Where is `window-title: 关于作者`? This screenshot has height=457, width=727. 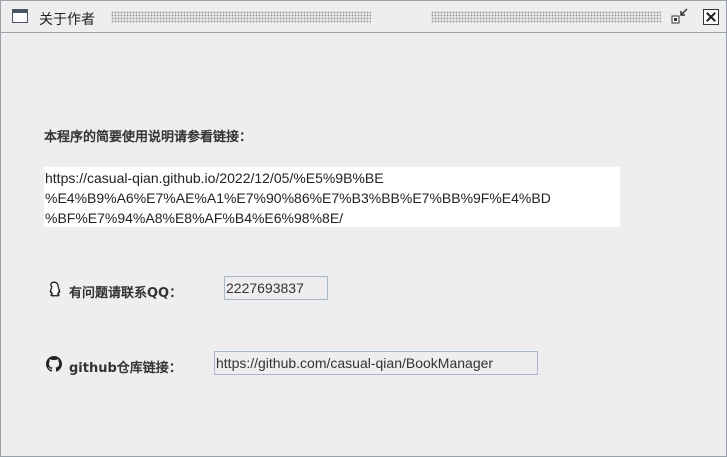
window-title: 关于作者 is located at coordinates (67, 20).